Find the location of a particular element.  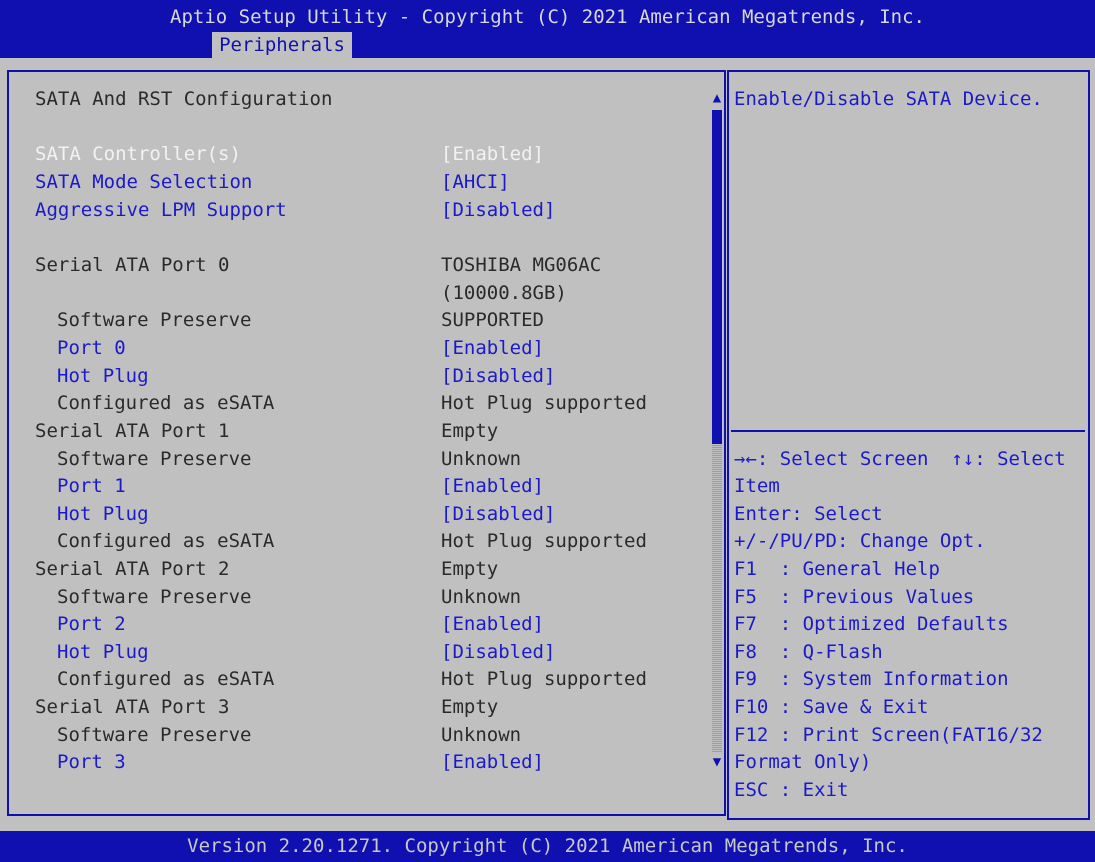

serial-ata-port-2-label: Serial ATA Port 2 is located at coordinates (132, 569).